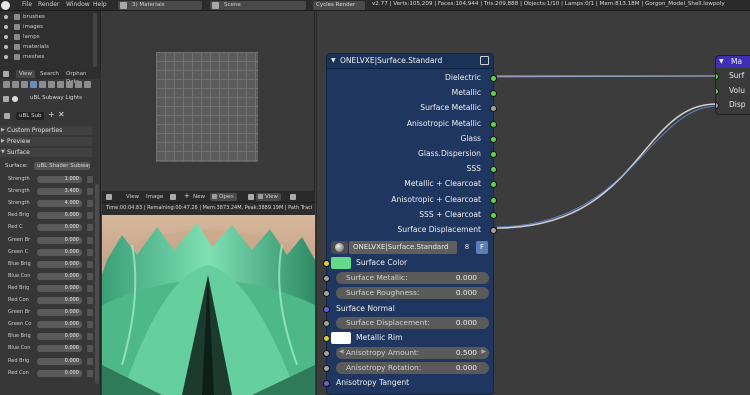  What do you see at coordinates (326, 338) in the screenshot?
I see `socket-metallic-rim` at bounding box center [326, 338].